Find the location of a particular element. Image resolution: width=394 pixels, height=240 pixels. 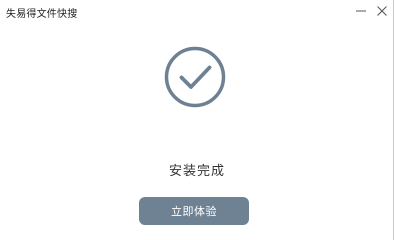

close-icon is located at coordinates (382, 11).